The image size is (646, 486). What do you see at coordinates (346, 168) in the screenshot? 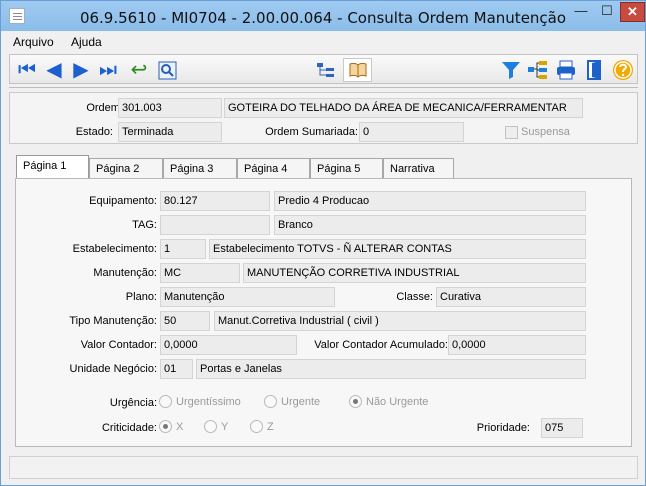
I see `tab-pagina-5: Página 5` at bounding box center [346, 168].